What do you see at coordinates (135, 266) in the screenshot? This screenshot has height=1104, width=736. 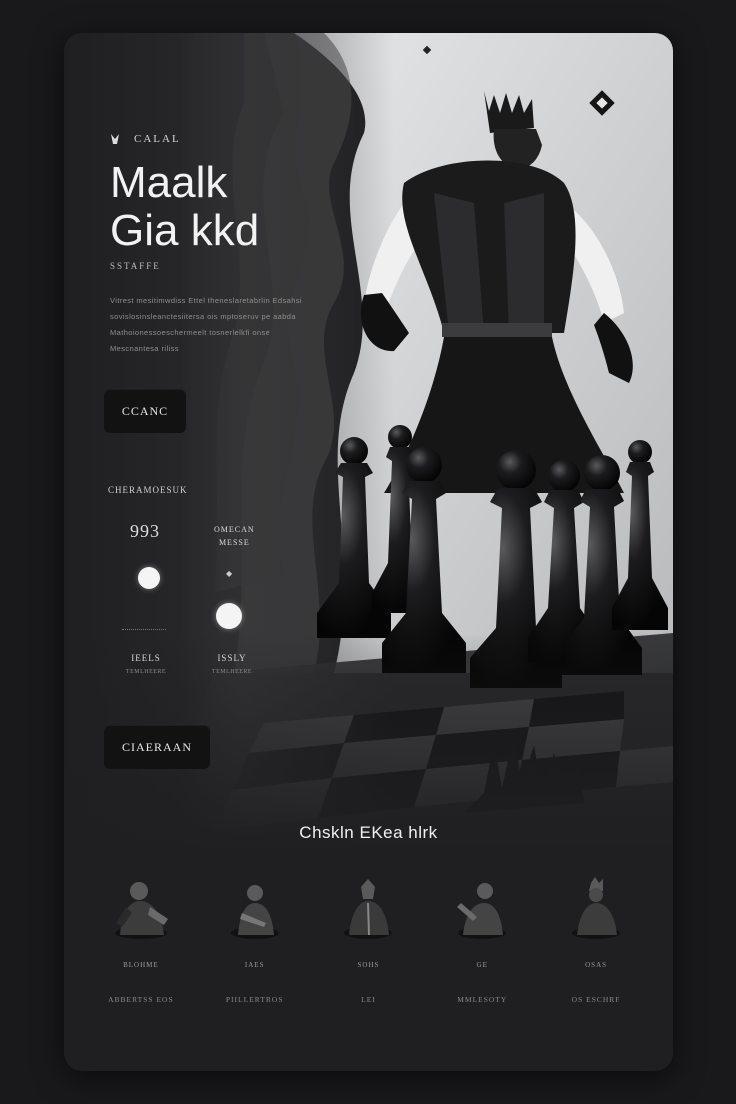 I see `hero-subtitle: SSTAFFE` at bounding box center [135, 266].